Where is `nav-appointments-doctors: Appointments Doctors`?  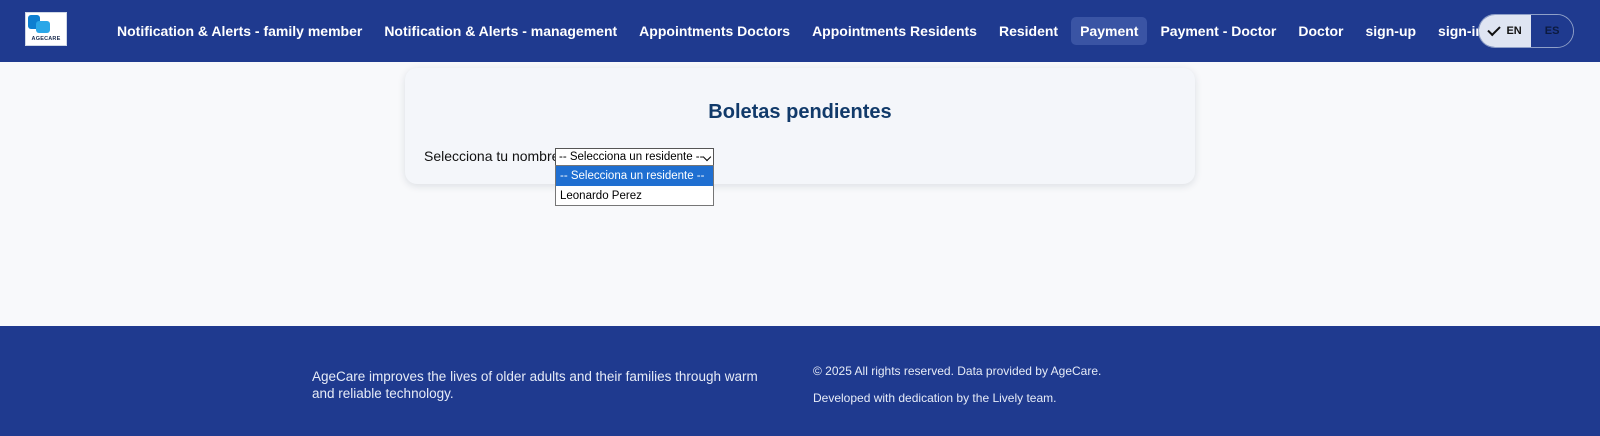 nav-appointments-doctors: Appointments Doctors is located at coordinates (714, 31).